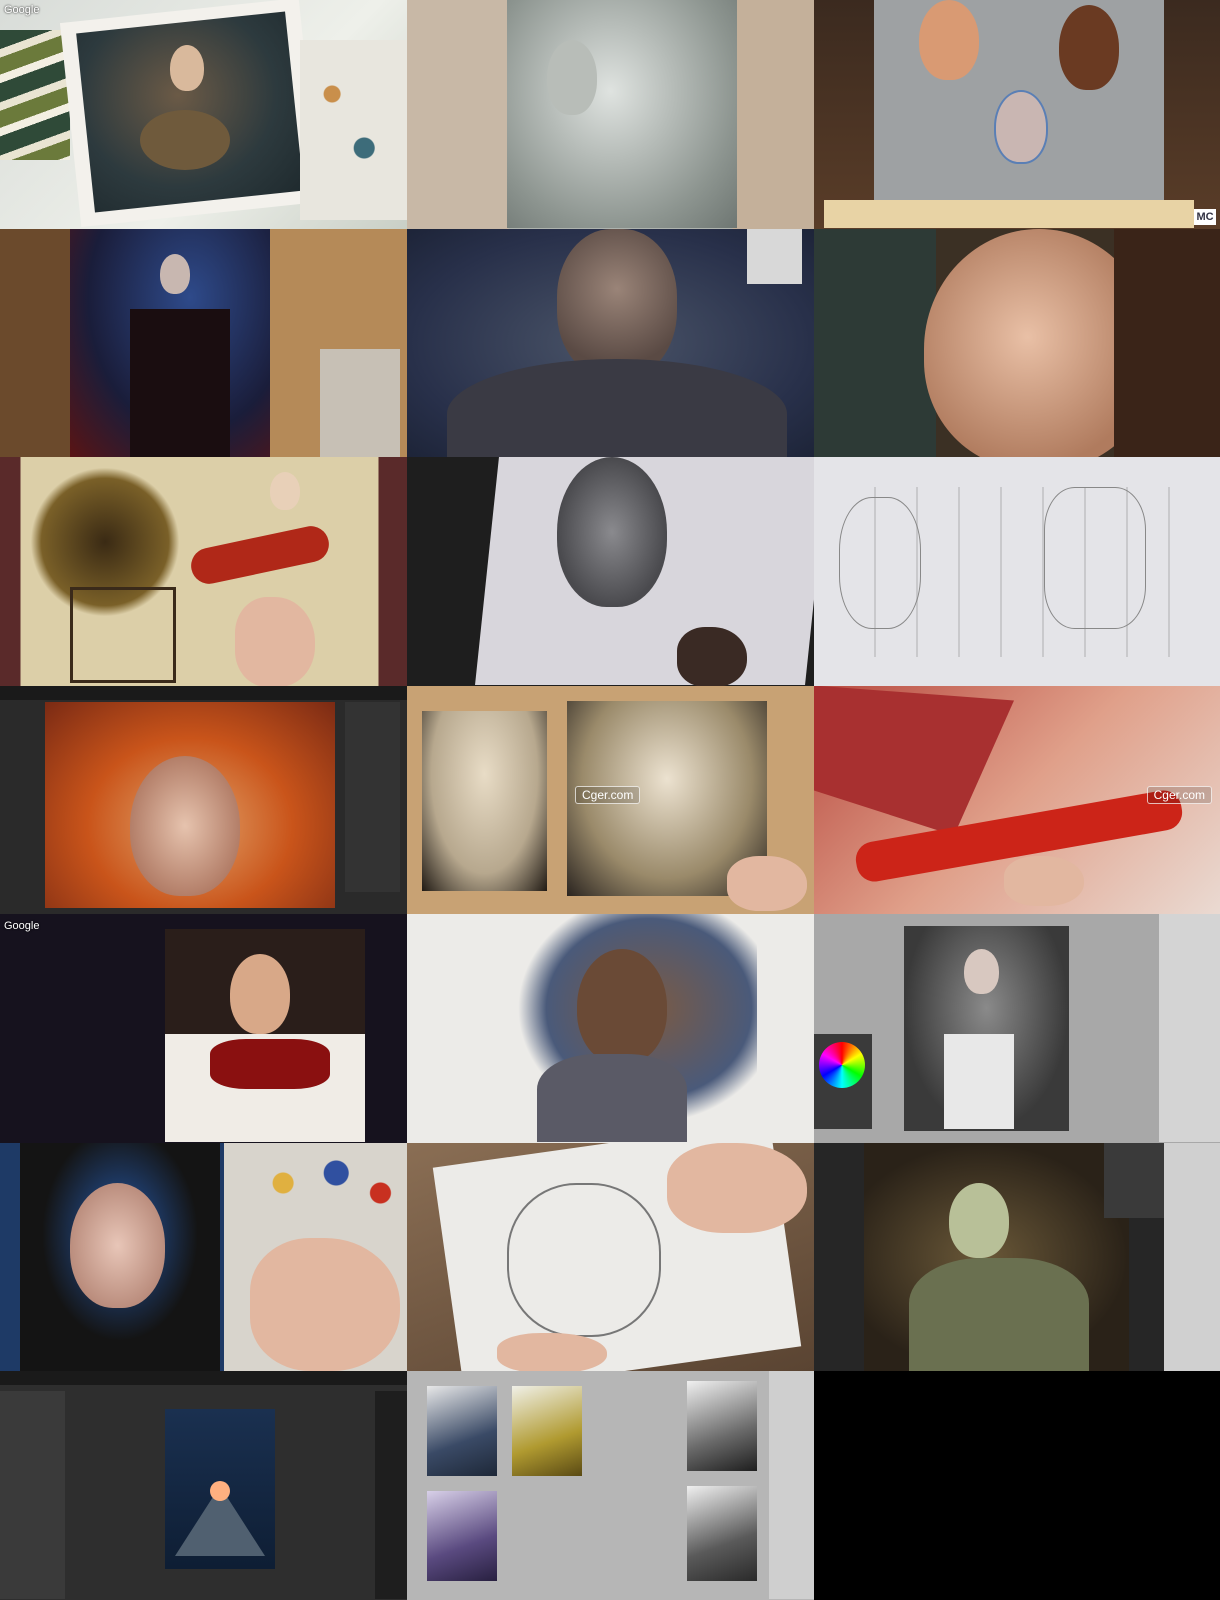  Describe the element at coordinates (712, 656) in the screenshot. I see `artist-hand` at that location.